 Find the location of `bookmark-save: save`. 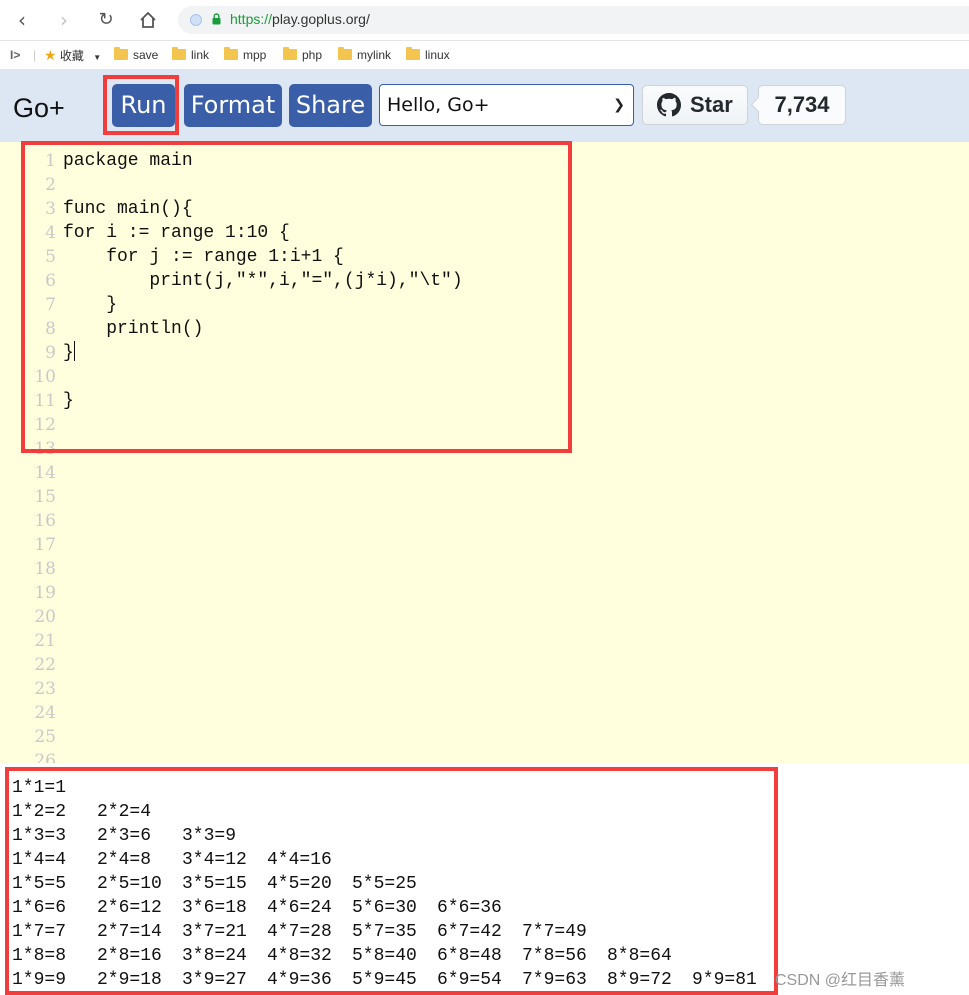

bookmark-save: save is located at coordinates (136, 55).